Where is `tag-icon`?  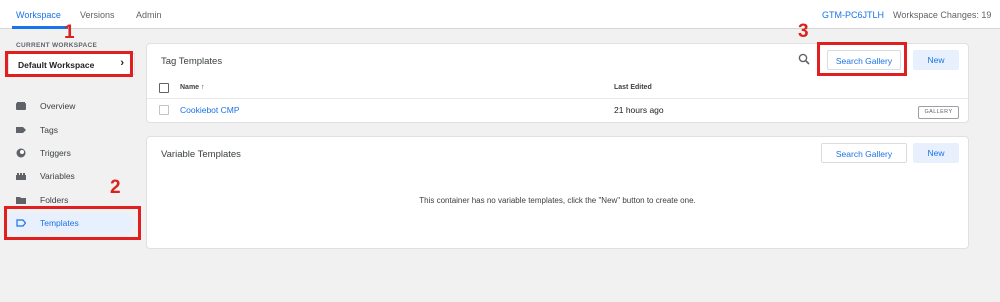 tag-icon is located at coordinates (21, 130).